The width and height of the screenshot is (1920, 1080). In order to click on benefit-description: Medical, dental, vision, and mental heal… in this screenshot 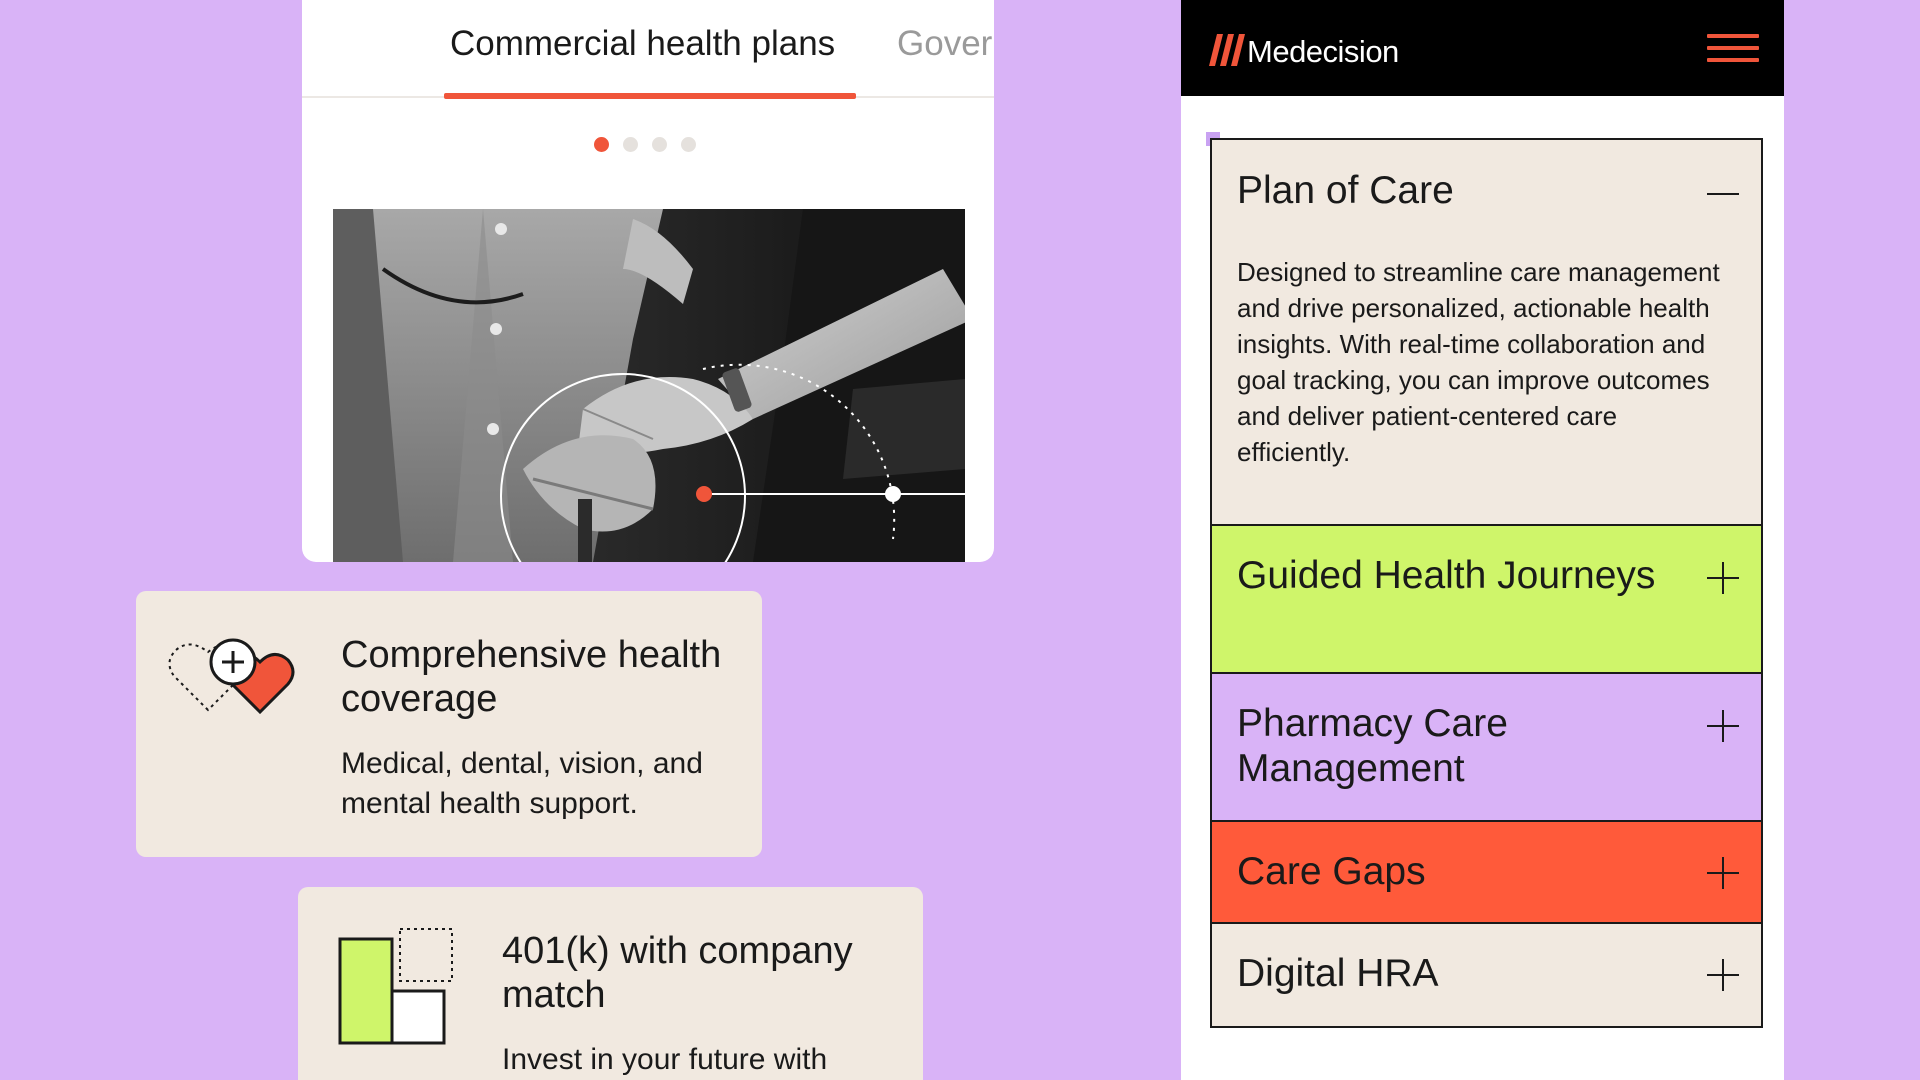, I will do `click(522, 783)`.